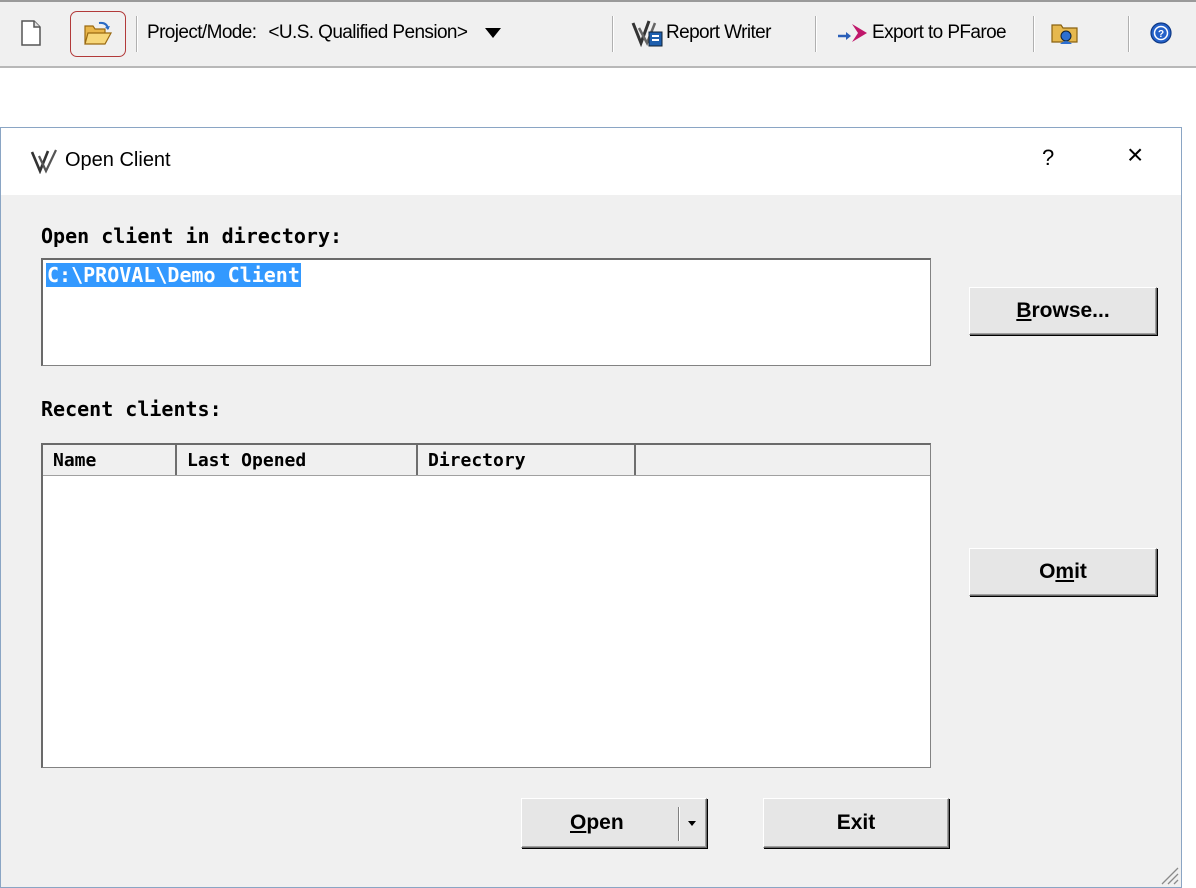 The image size is (1196, 888). Describe the element at coordinates (202, 32) in the screenshot. I see `project-mode-label: Project/Mode:` at that location.